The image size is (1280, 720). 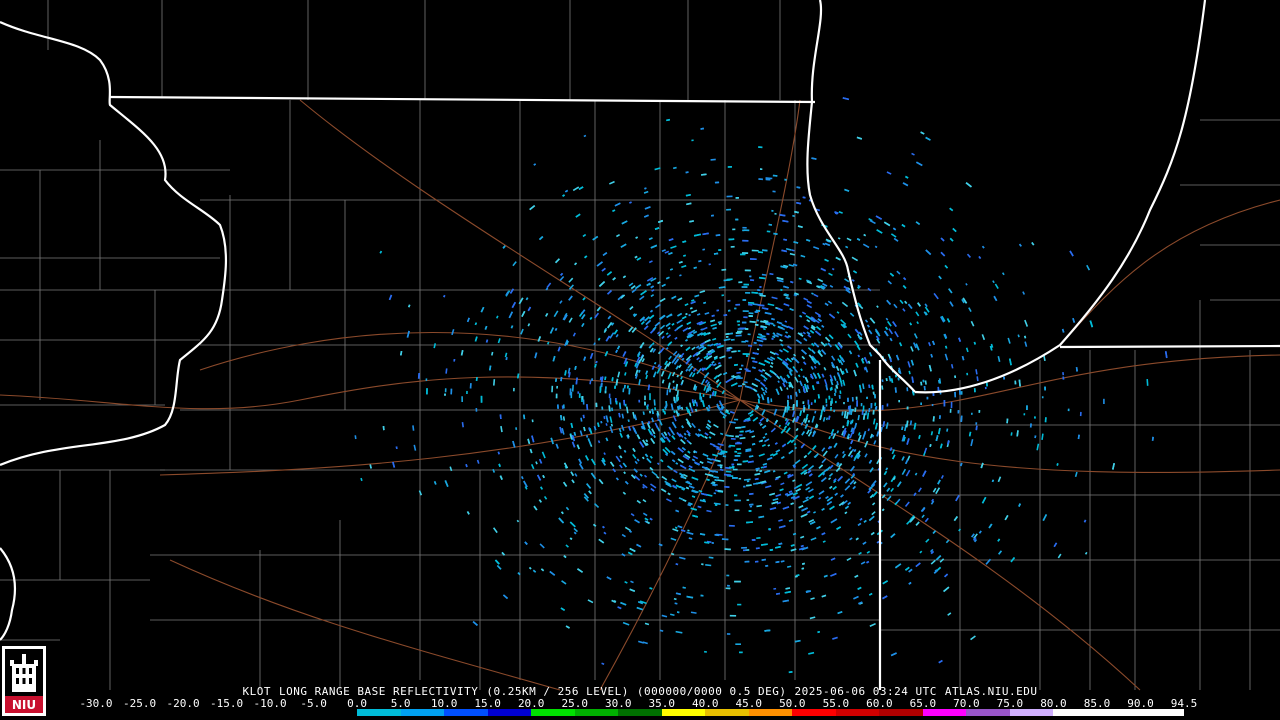 What do you see at coordinates (640, 712) in the screenshot?
I see `color-scale-bar` at bounding box center [640, 712].